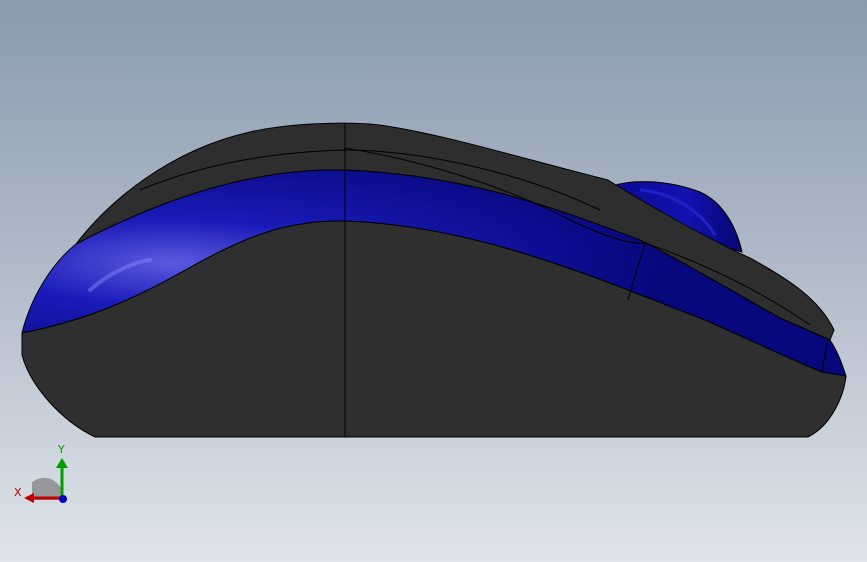  I want to click on x-axis-label: X, so click(18, 492).